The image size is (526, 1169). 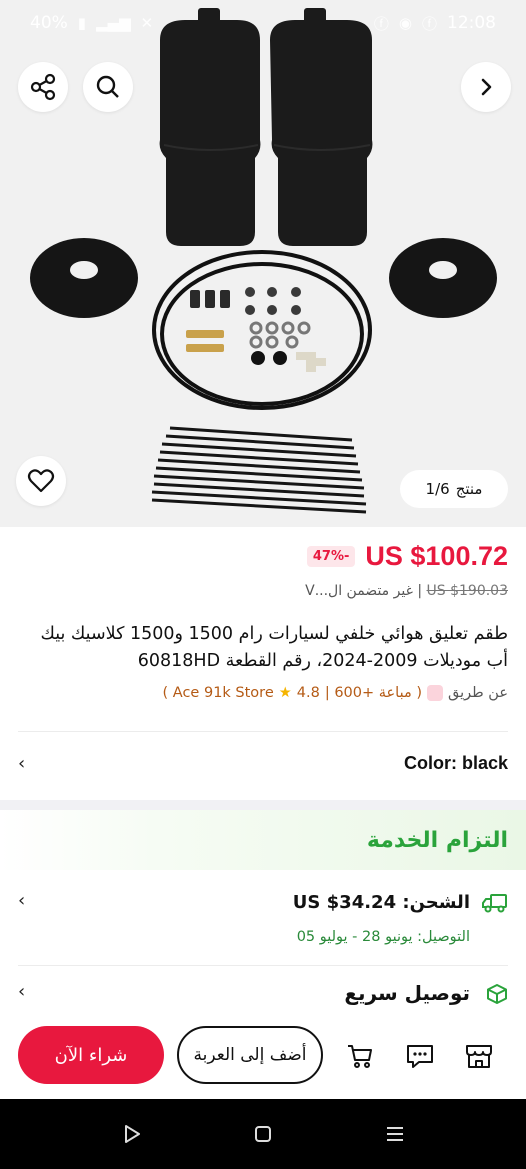 I want to click on play-icon, so click(x=132, y=1134).